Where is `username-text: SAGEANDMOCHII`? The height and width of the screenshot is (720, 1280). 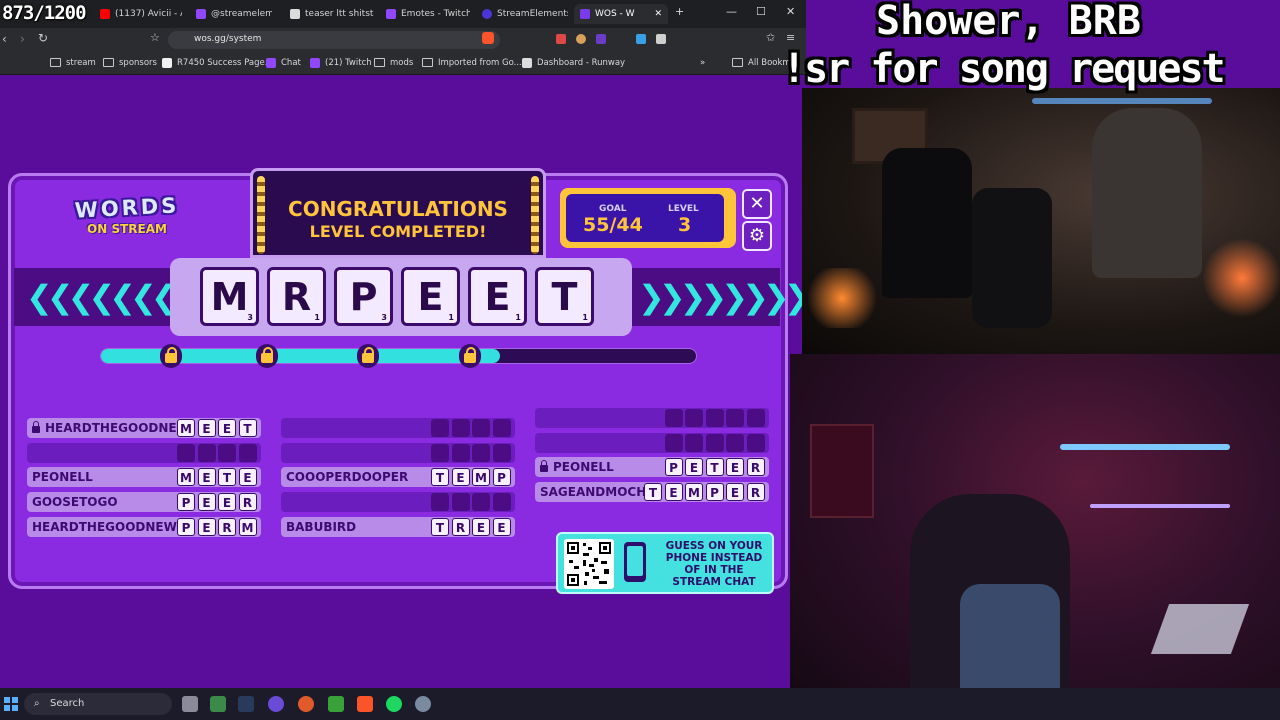 username-text: SAGEANDMOCHII is located at coordinates (598, 492).